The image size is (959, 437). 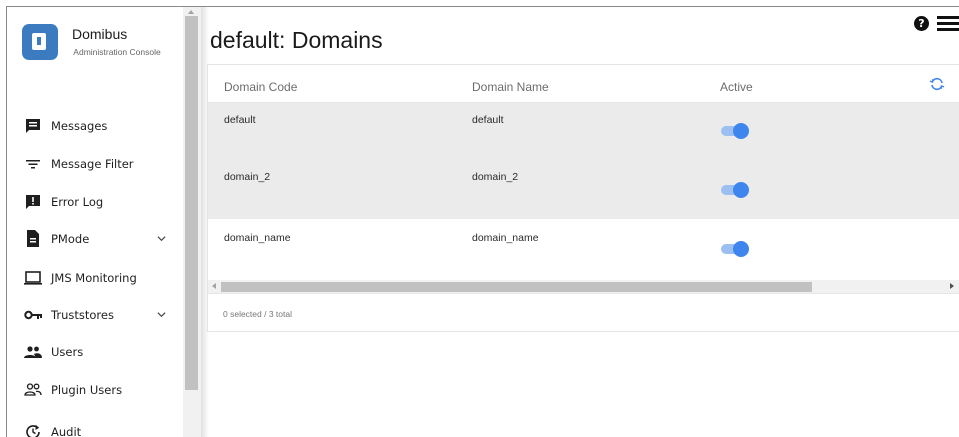 I want to click on filter-icon, so click(x=33, y=164).